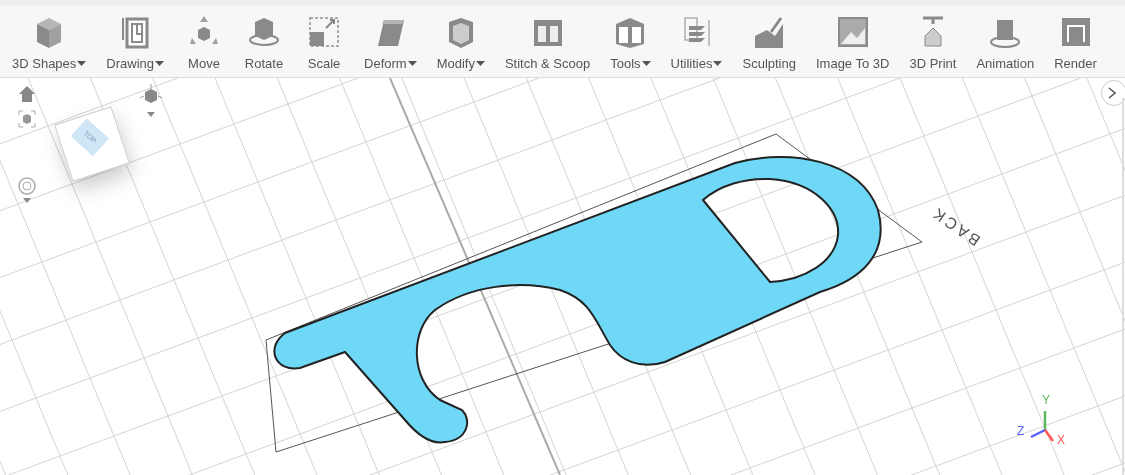 This screenshot has height=475, width=1125. I want to click on toolbar-button: Sculpting, so click(769, 41).